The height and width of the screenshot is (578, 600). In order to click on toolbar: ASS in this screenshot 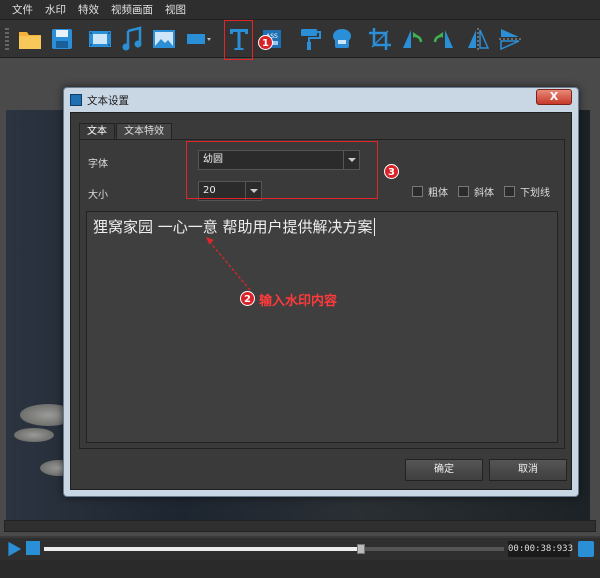, I will do `click(300, 39)`.